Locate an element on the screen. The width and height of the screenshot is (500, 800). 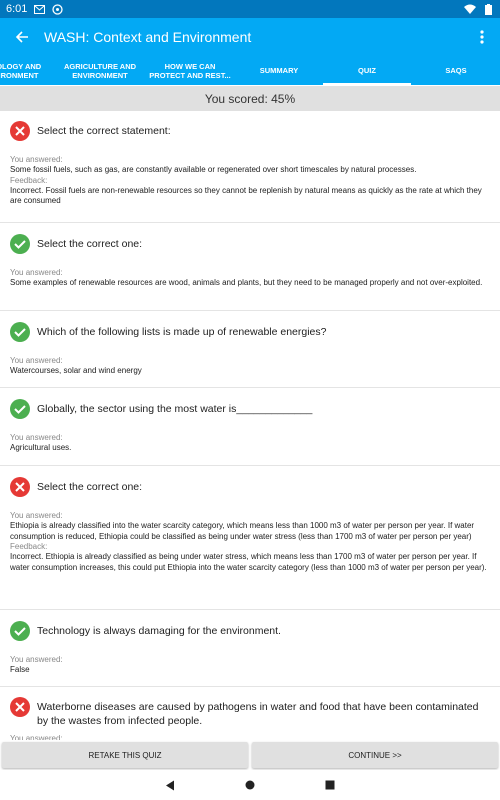
retake-quiz-button: RETAKE THIS QUIZ is located at coordinates (125, 755).